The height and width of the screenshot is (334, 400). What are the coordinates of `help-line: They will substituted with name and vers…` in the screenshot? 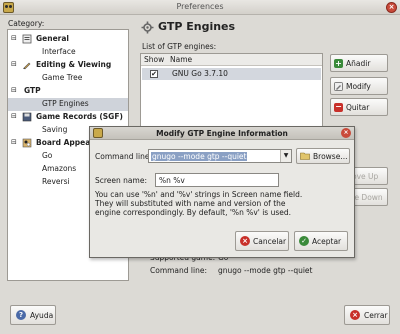 It's located at (190, 203).